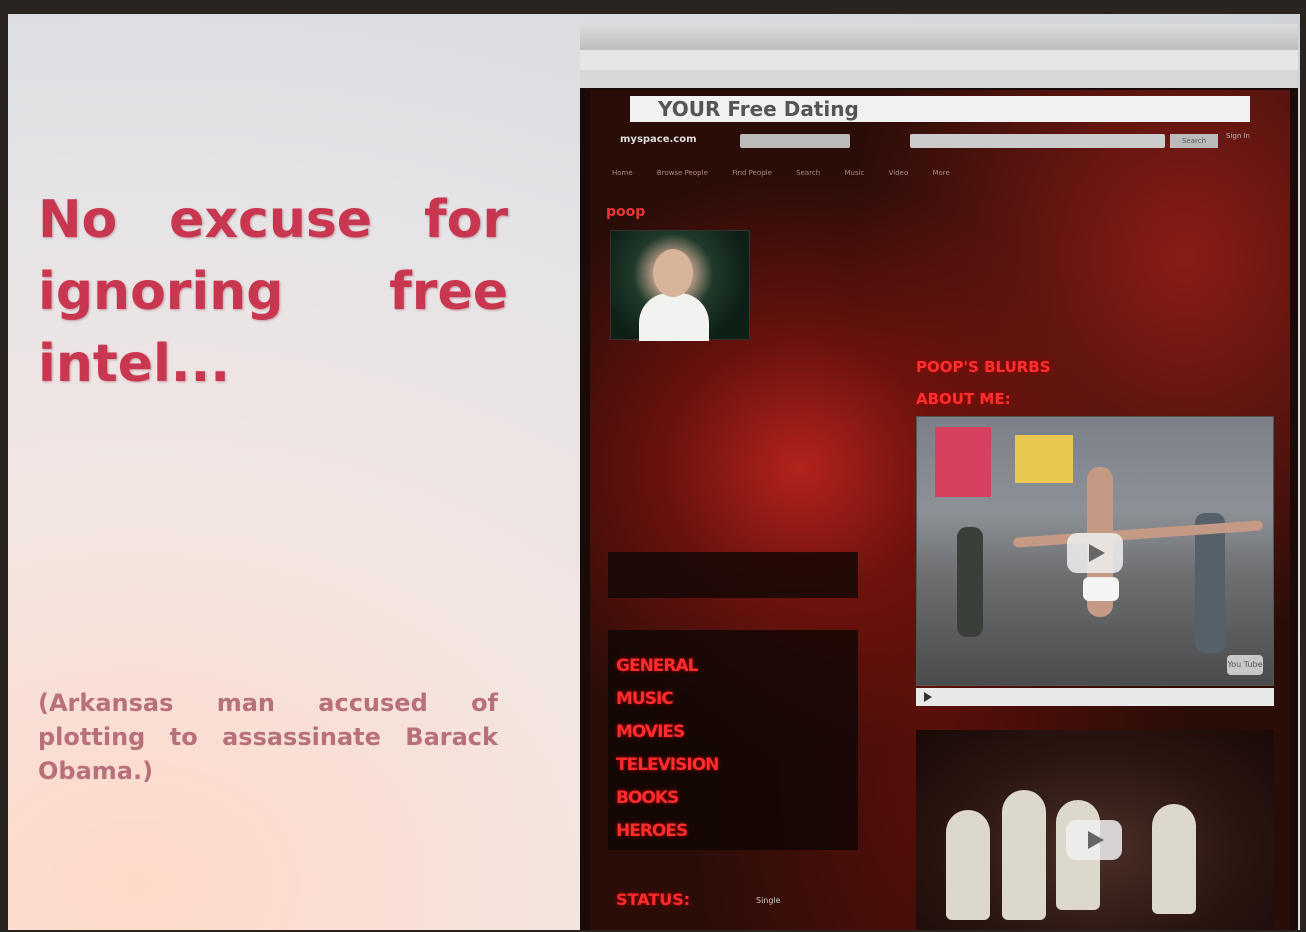  I want to click on nav-item: More, so click(941, 173).